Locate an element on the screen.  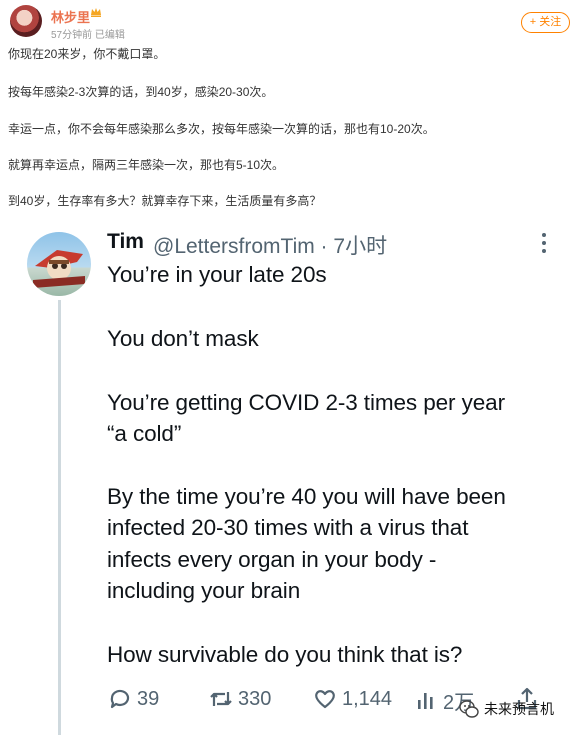
retweet-button: 330 is located at coordinates (239, 699).